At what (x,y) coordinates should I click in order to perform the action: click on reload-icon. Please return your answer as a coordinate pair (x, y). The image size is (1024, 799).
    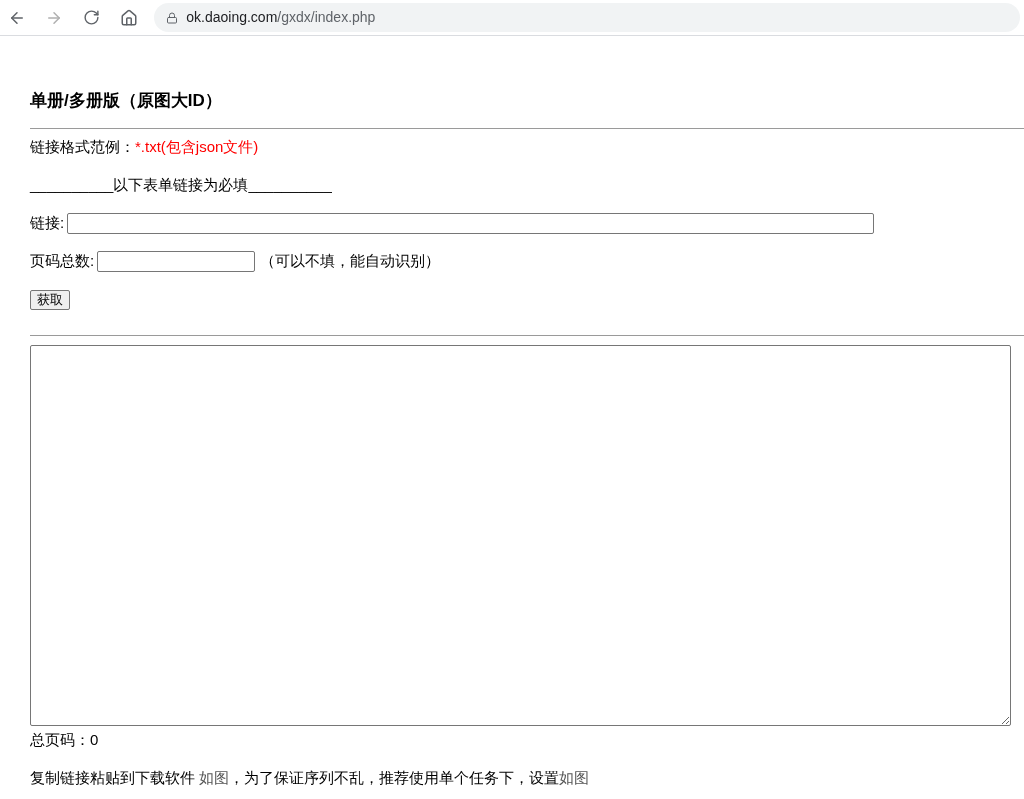
    Looking at the image, I should click on (92, 17).